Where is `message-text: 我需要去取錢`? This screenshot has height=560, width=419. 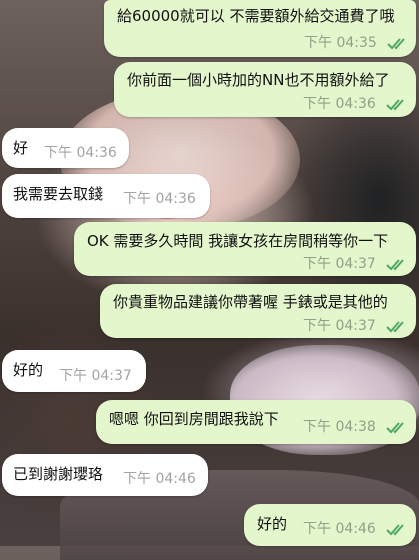
message-text: 我需要去取錢 is located at coordinates (58, 194).